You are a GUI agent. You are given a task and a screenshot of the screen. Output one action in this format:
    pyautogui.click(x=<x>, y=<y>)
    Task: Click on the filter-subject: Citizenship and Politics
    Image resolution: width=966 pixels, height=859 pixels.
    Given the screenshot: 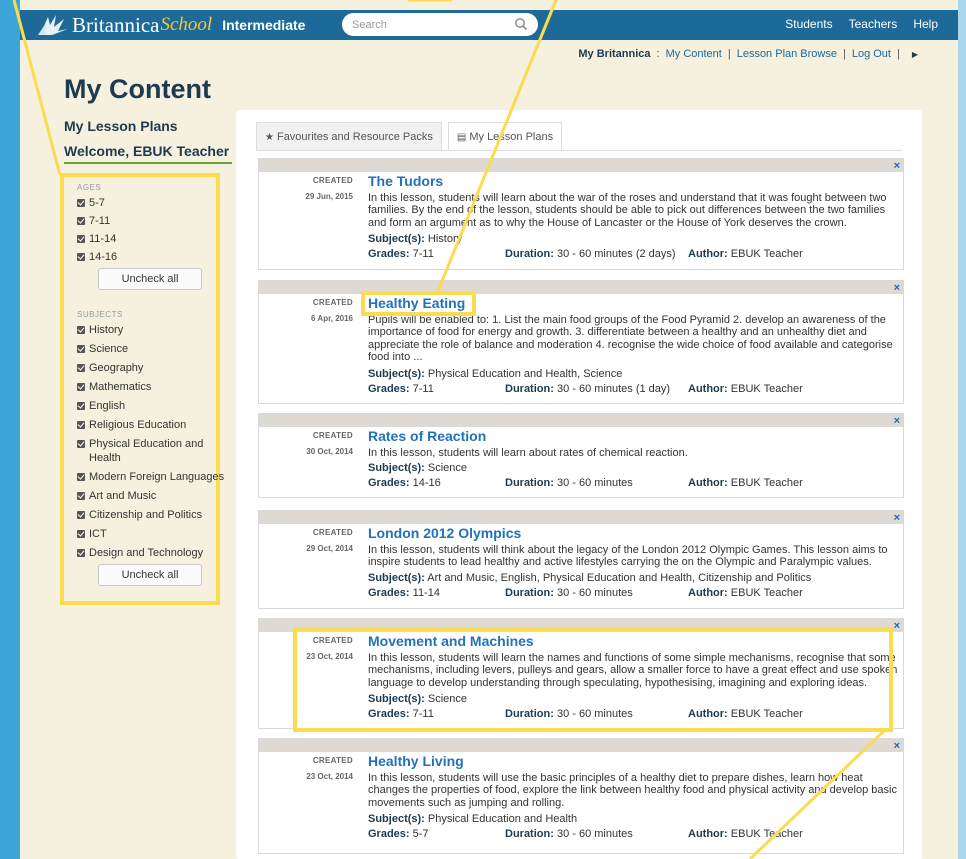 What is the action you would take?
    pyautogui.click(x=152, y=515)
    